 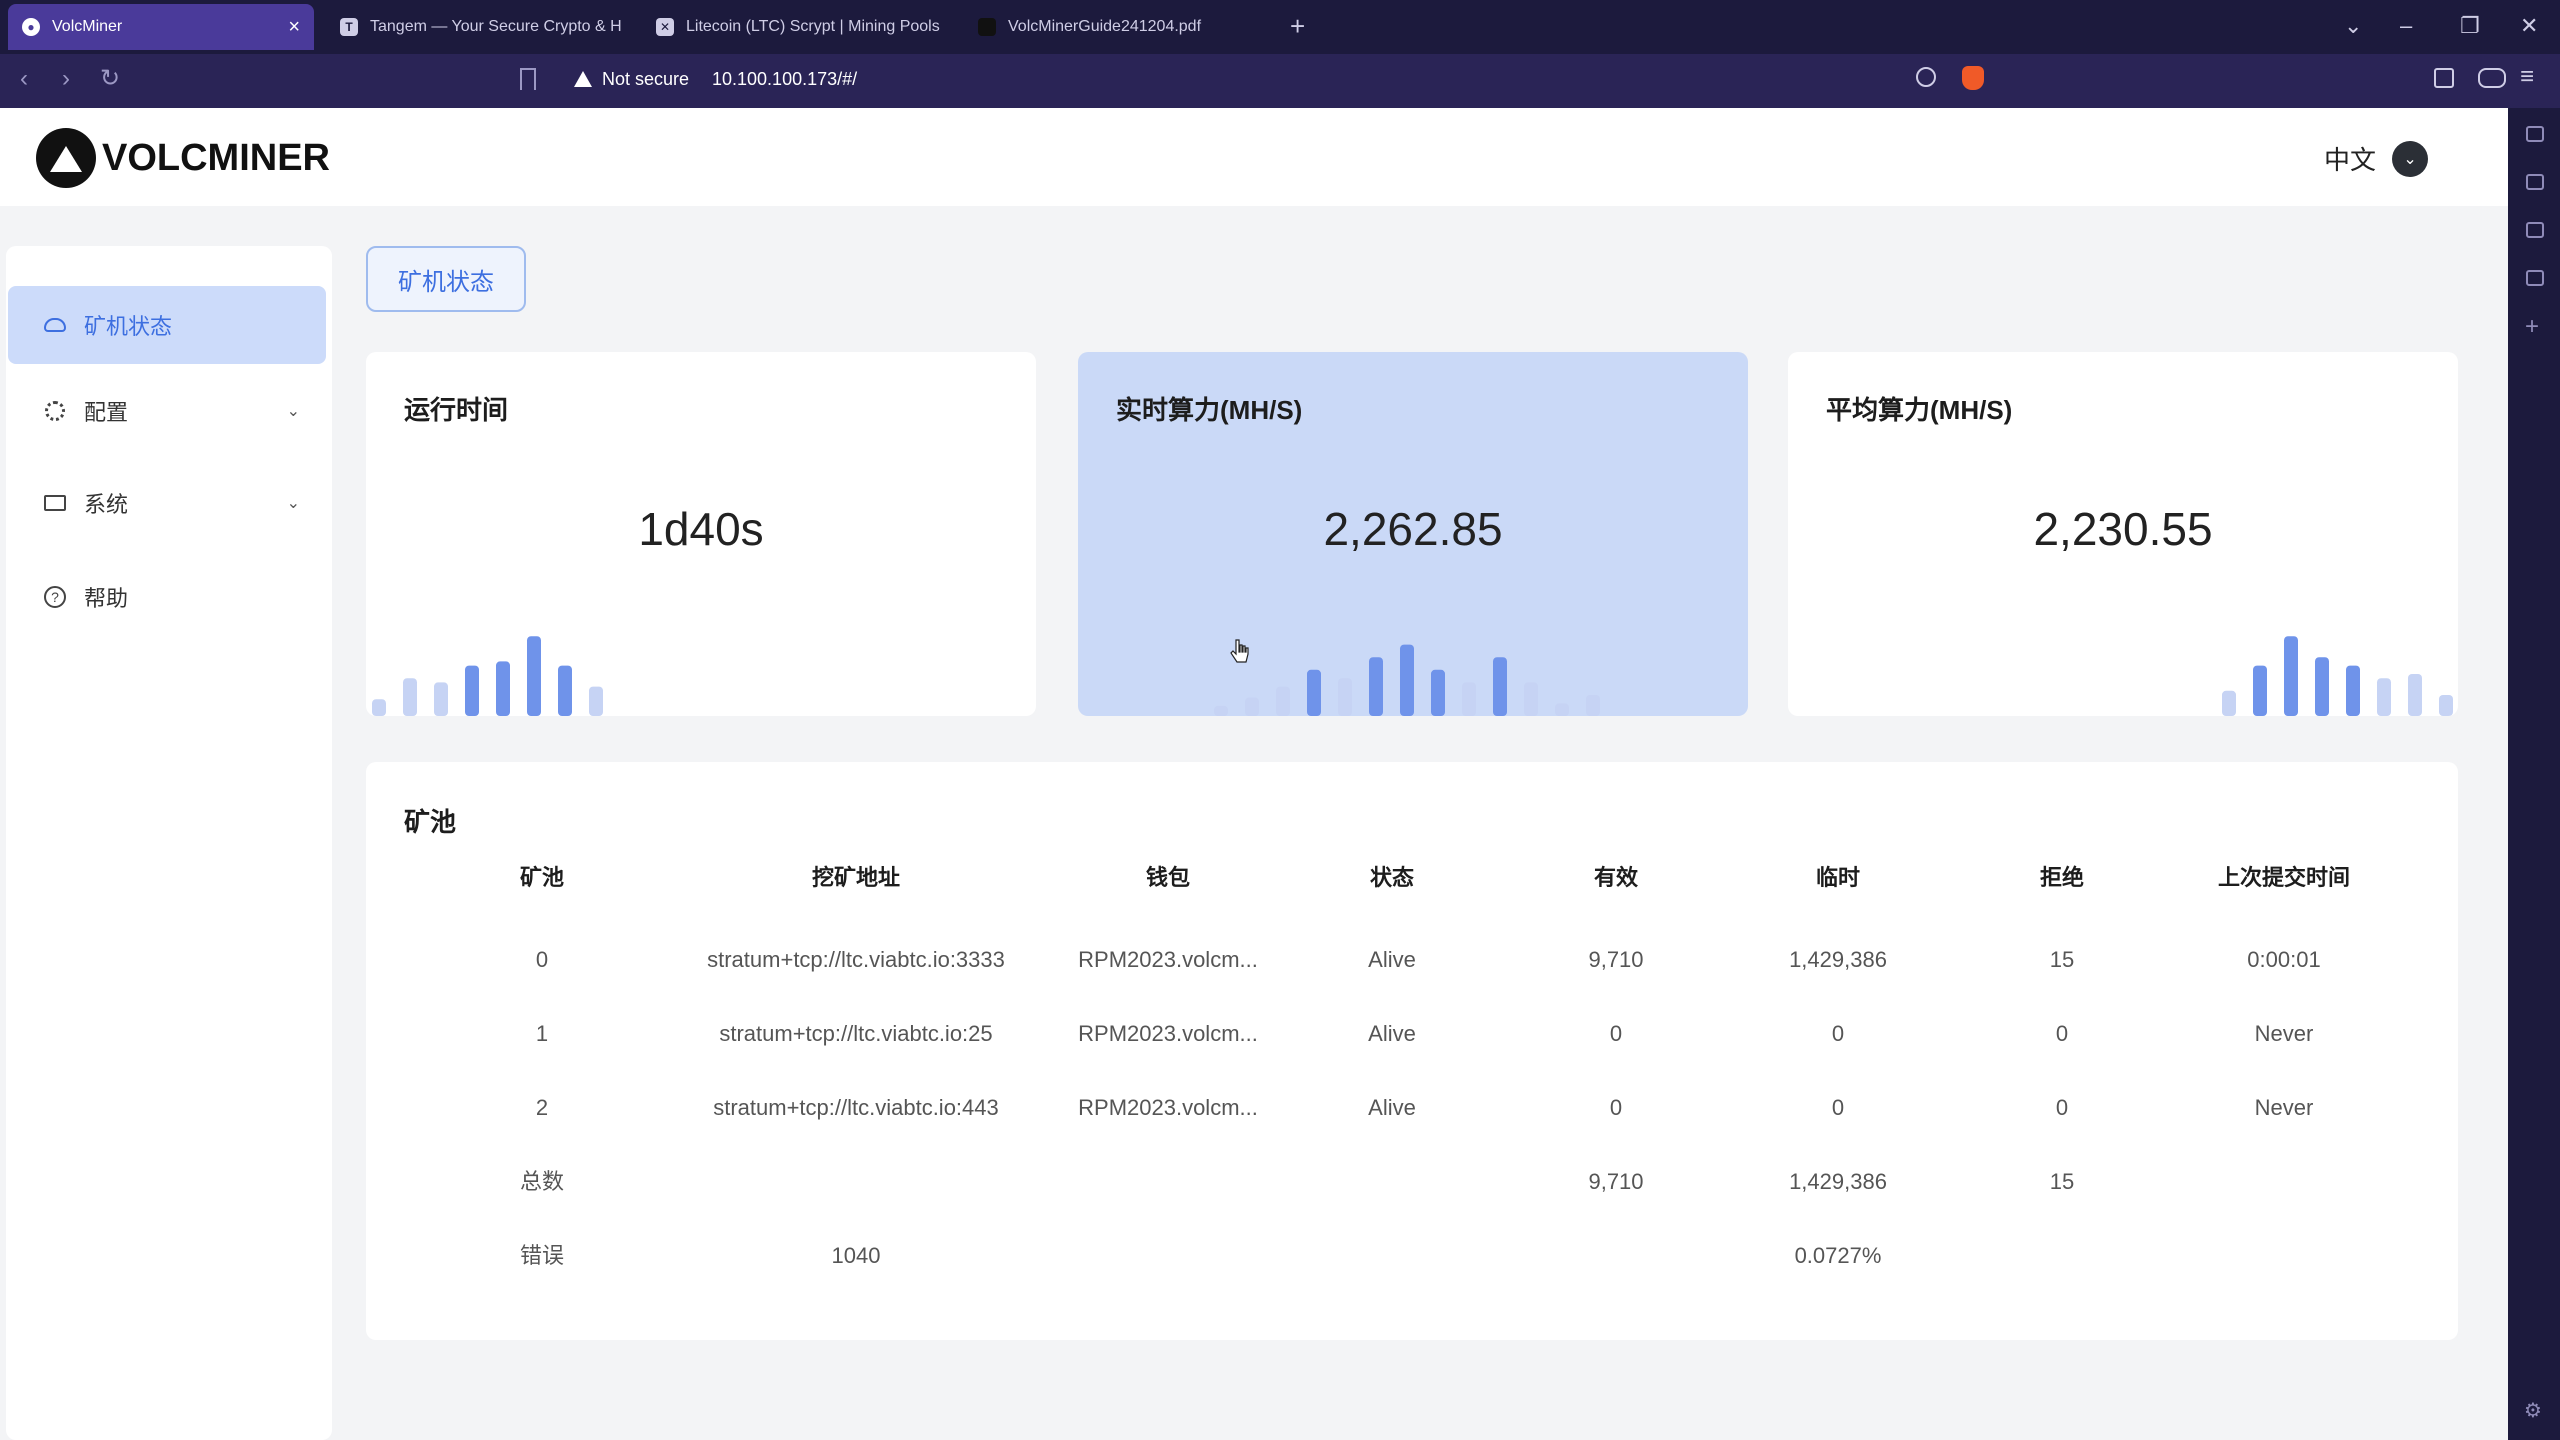 I want to click on browser-tab-litecoin: ✕ Litecoin (LTC) Scrypt | Mining Pools, so click(x=797, y=27).